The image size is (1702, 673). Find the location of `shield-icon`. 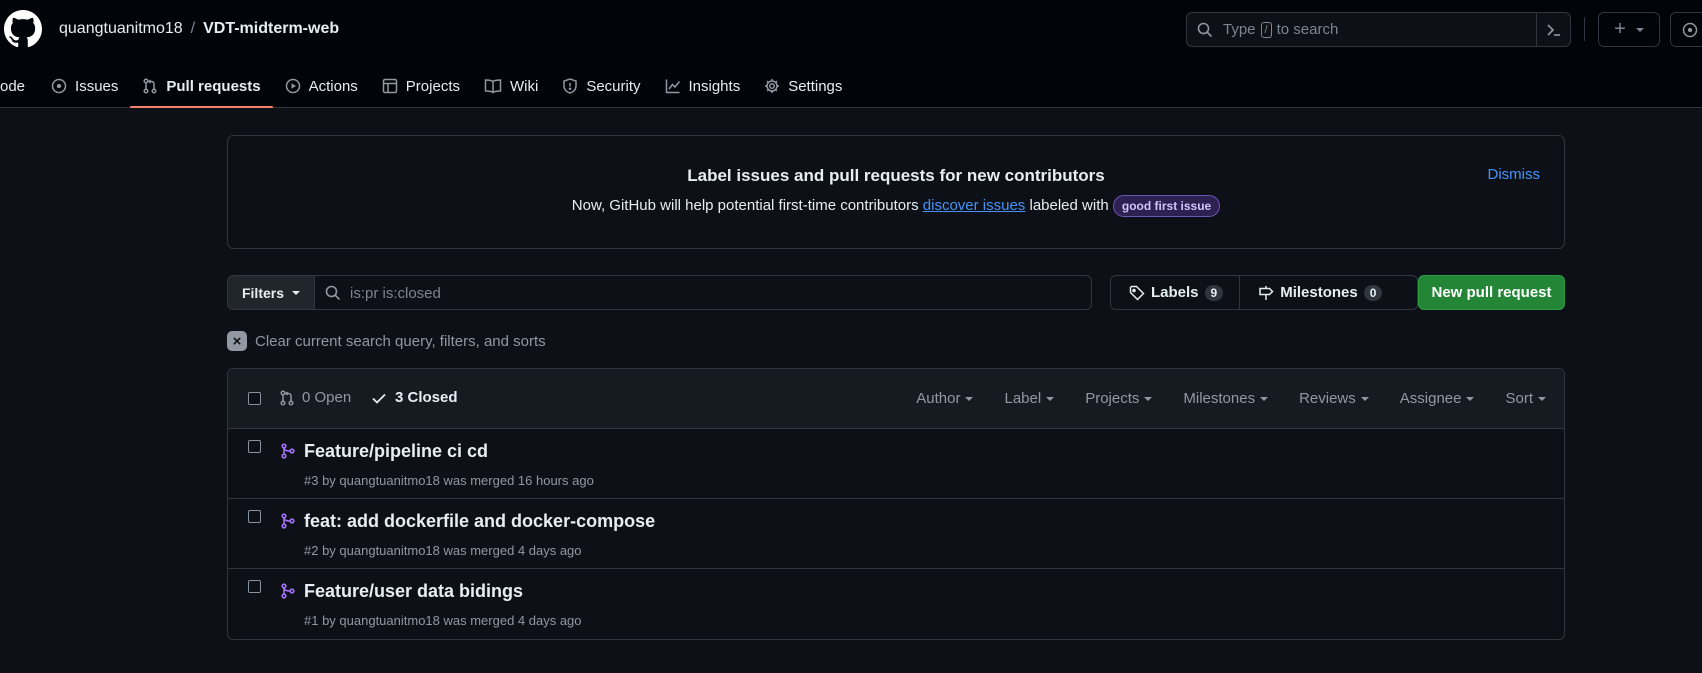

shield-icon is located at coordinates (570, 86).